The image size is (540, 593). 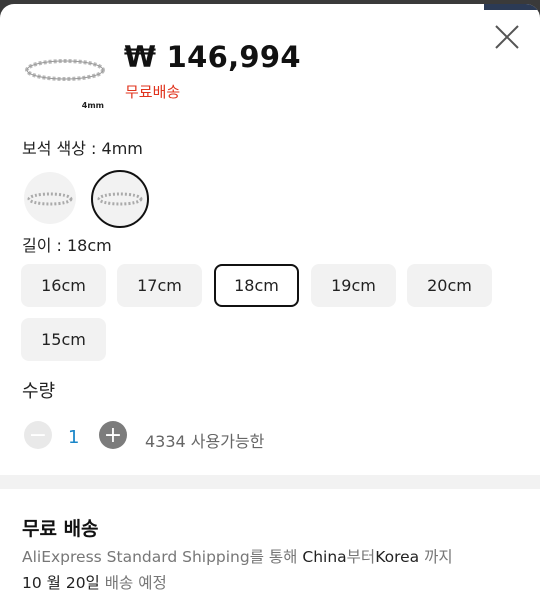 What do you see at coordinates (436, 557) in the screenshot?
I see `shipping-until: 까지` at bounding box center [436, 557].